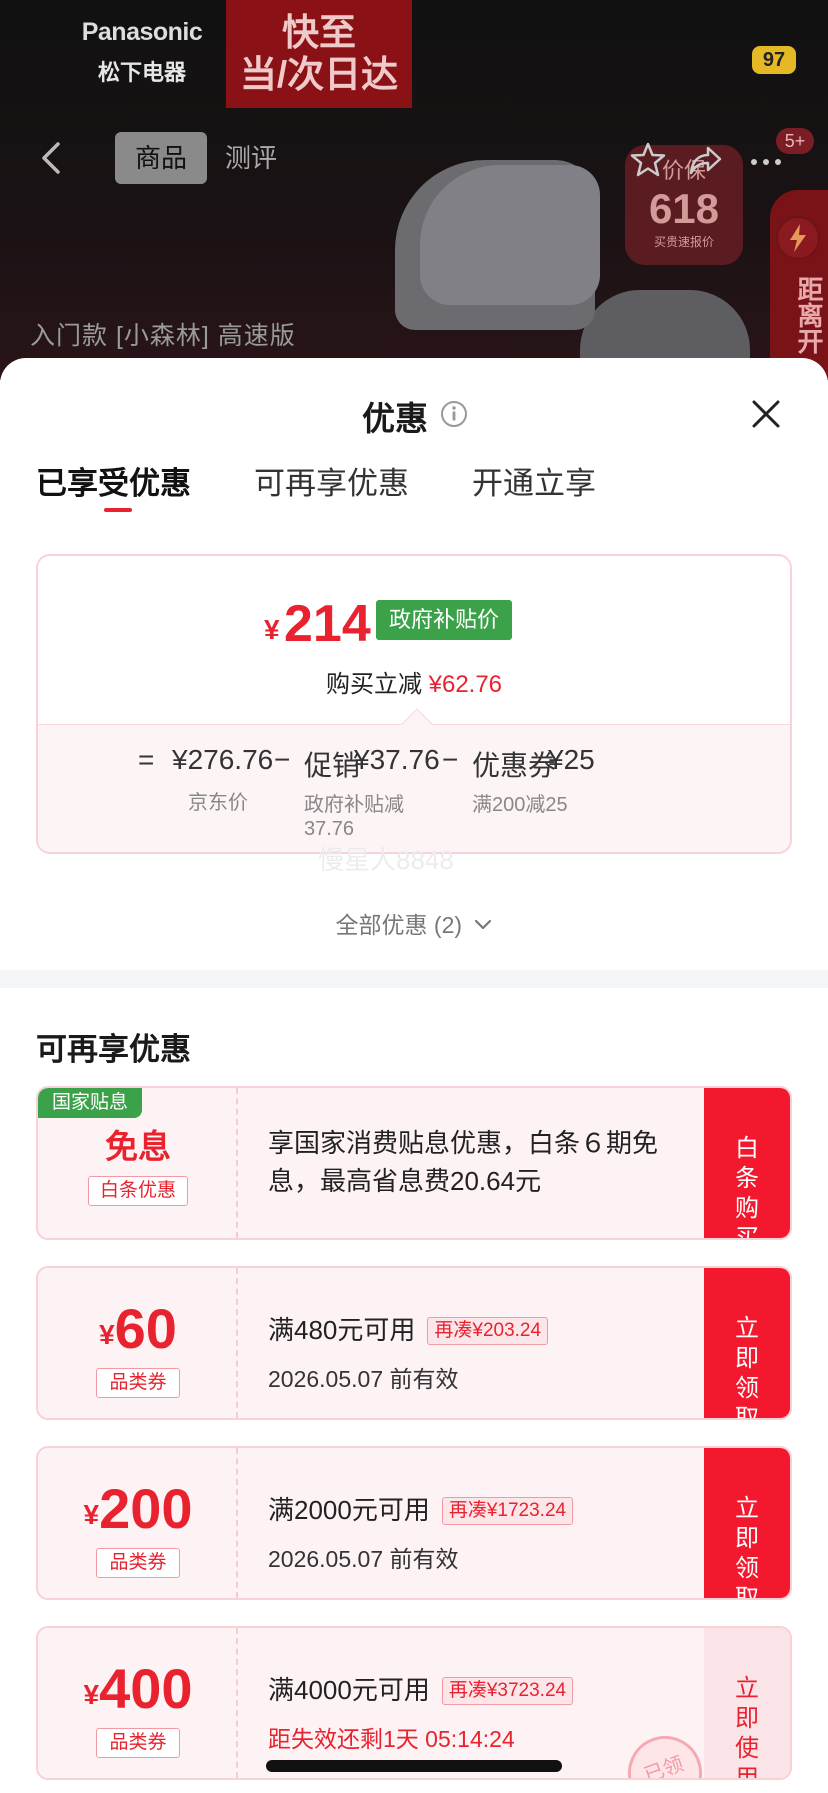 This screenshot has width=828, height=1793. I want to click on jd-price-label: 京东价, so click(218, 803).